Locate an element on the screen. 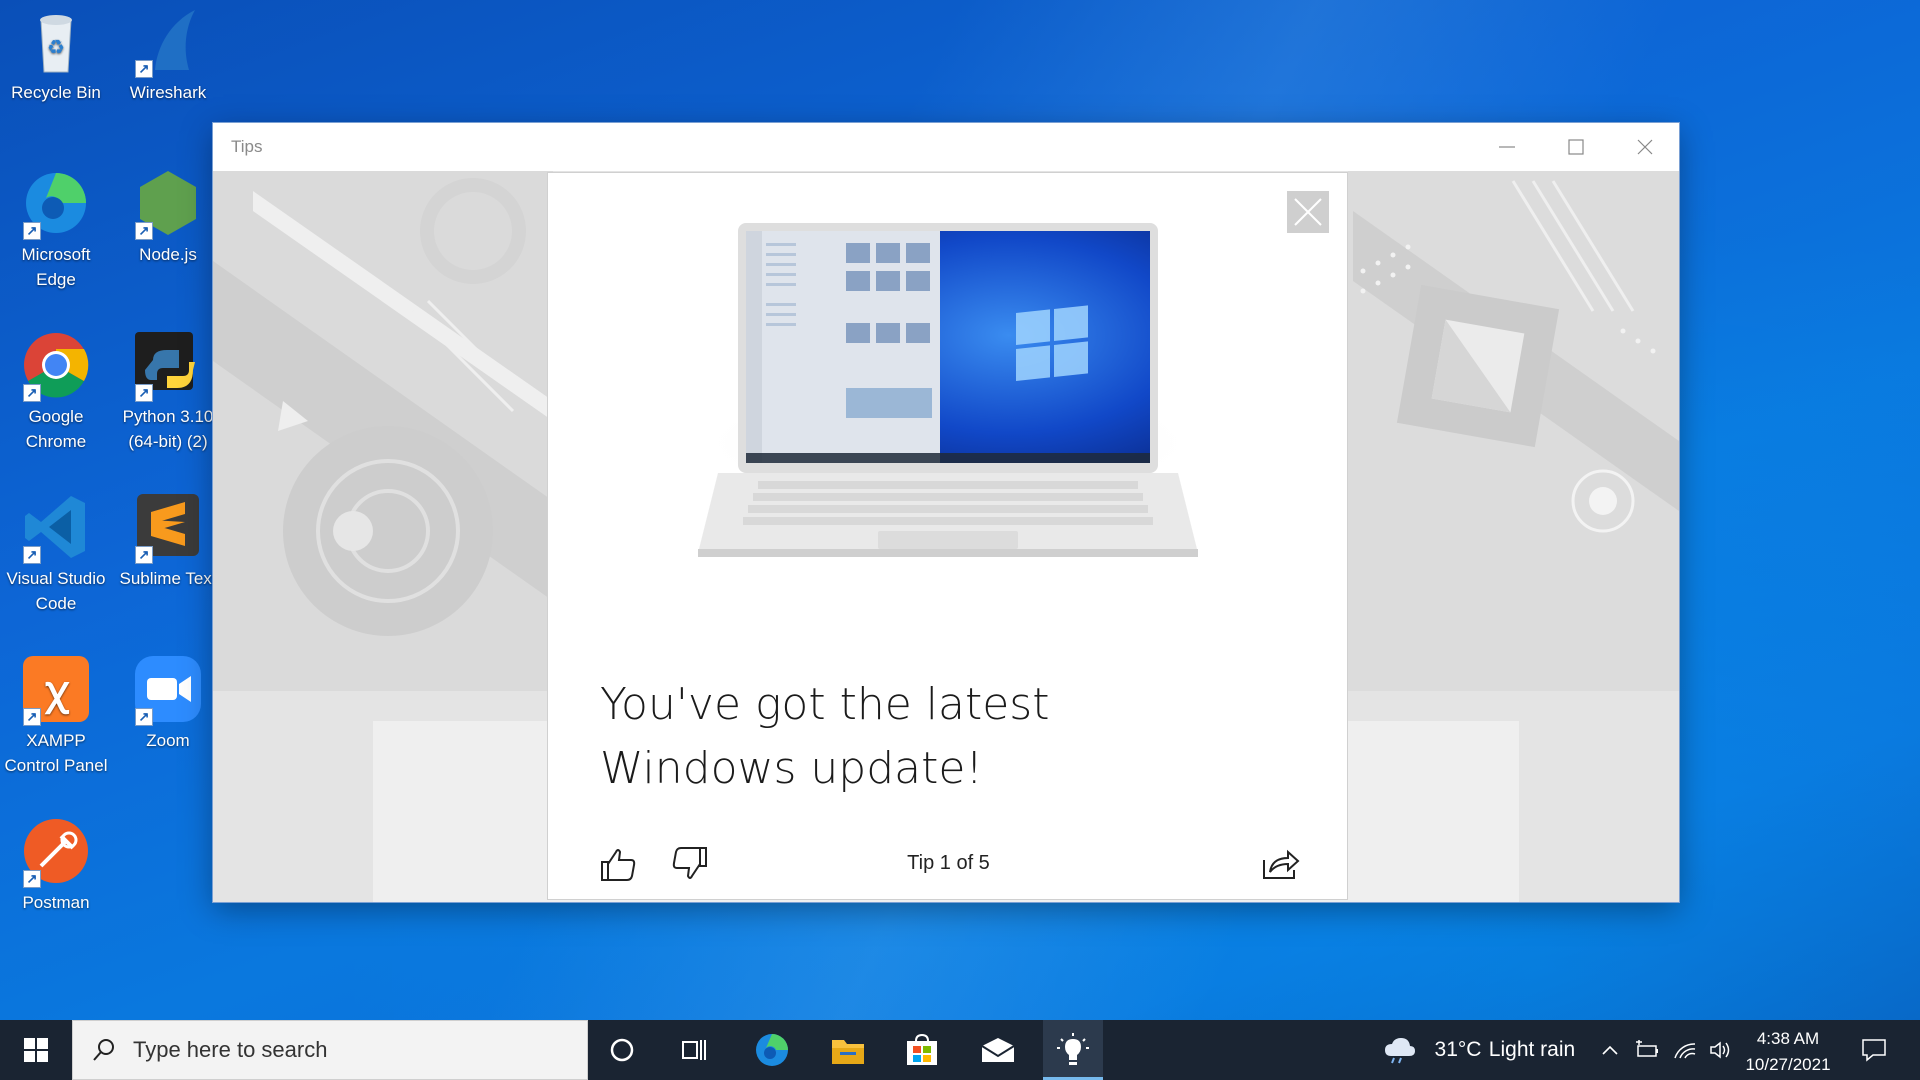 The width and height of the screenshot is (1920, 1080). chevron-up-icon is located at coordinates (1610, 1050).